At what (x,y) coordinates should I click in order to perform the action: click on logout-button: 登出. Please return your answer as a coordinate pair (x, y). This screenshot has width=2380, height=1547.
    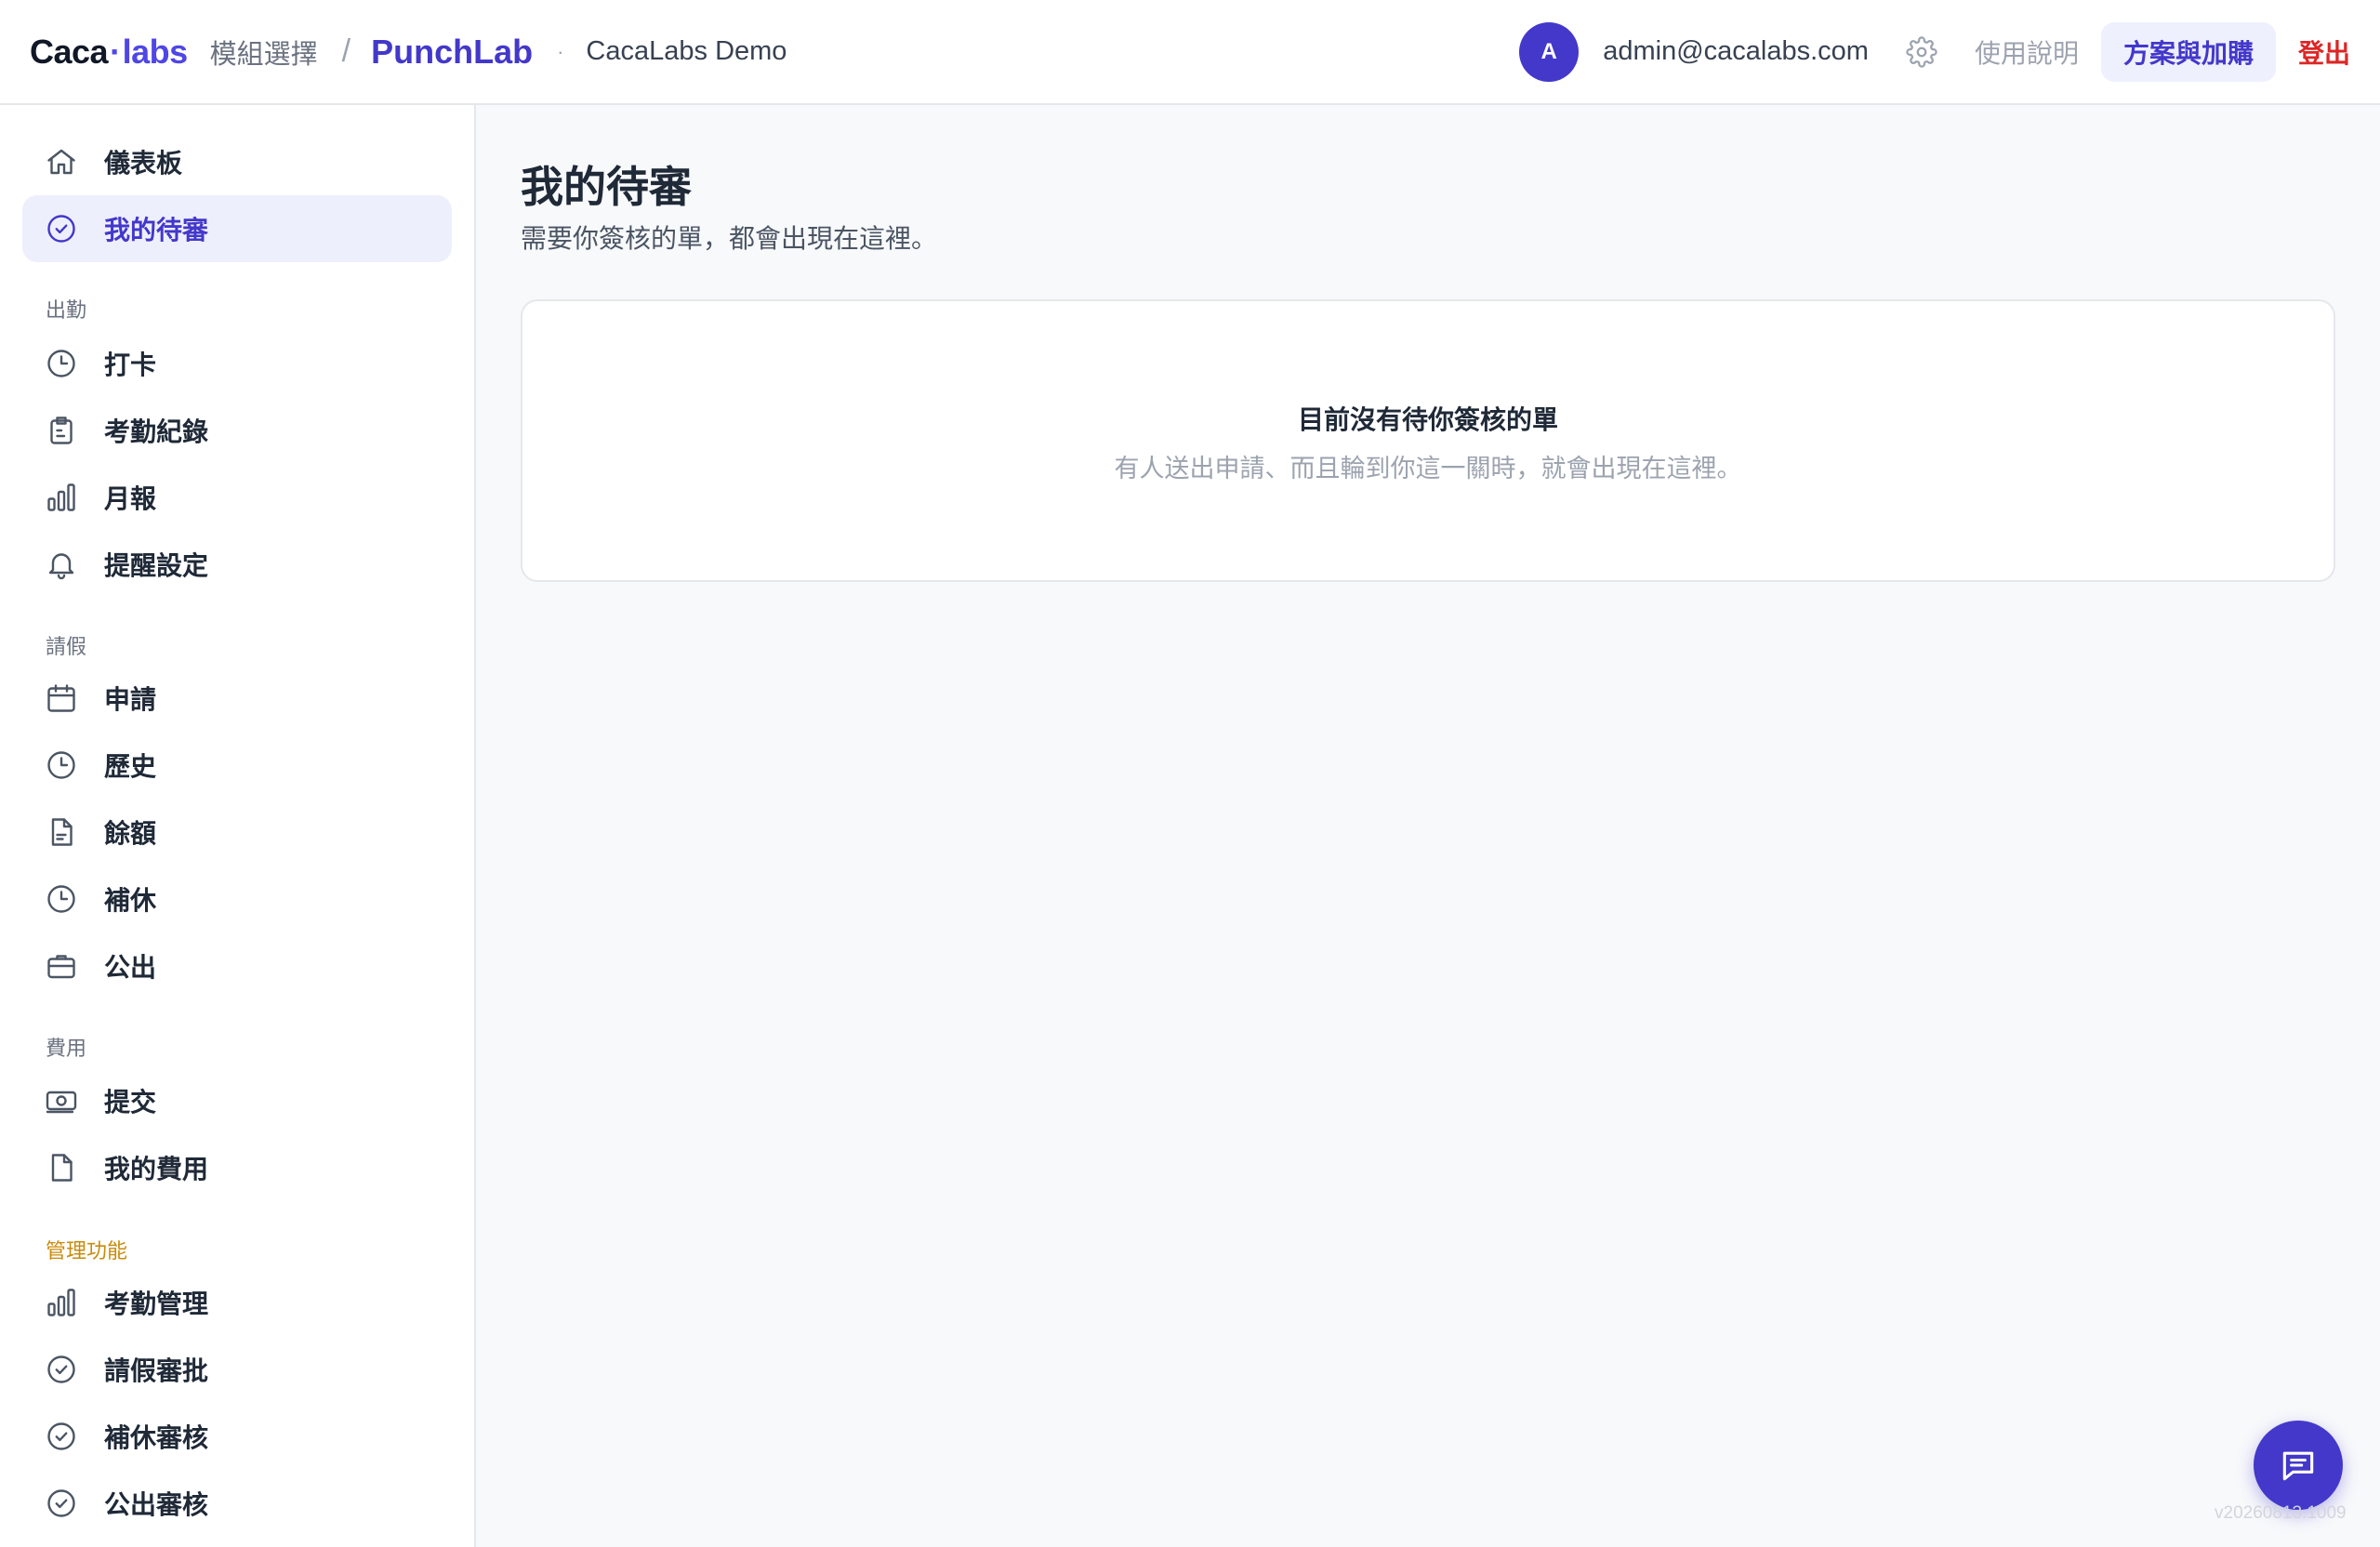
    Looking at the image, I should click on (2324, 52).